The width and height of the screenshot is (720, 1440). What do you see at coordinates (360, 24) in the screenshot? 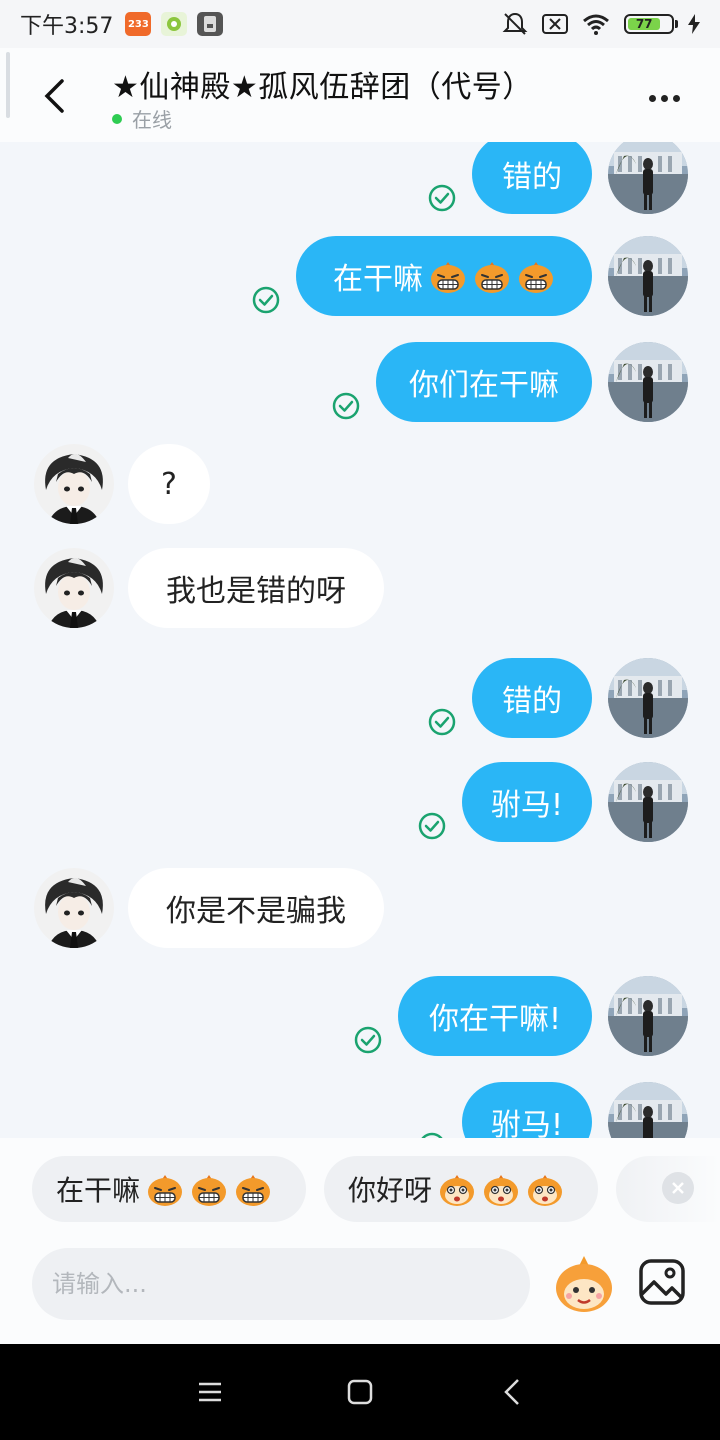
I see `status-bar: 下午3:57 233 77` at bounding box center [360, 24].